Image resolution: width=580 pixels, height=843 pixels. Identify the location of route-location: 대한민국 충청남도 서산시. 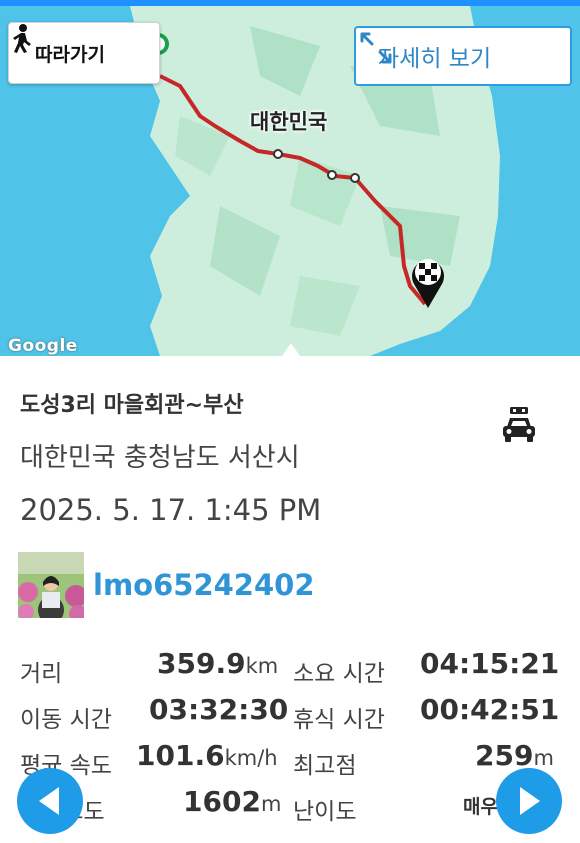
(160, 458).